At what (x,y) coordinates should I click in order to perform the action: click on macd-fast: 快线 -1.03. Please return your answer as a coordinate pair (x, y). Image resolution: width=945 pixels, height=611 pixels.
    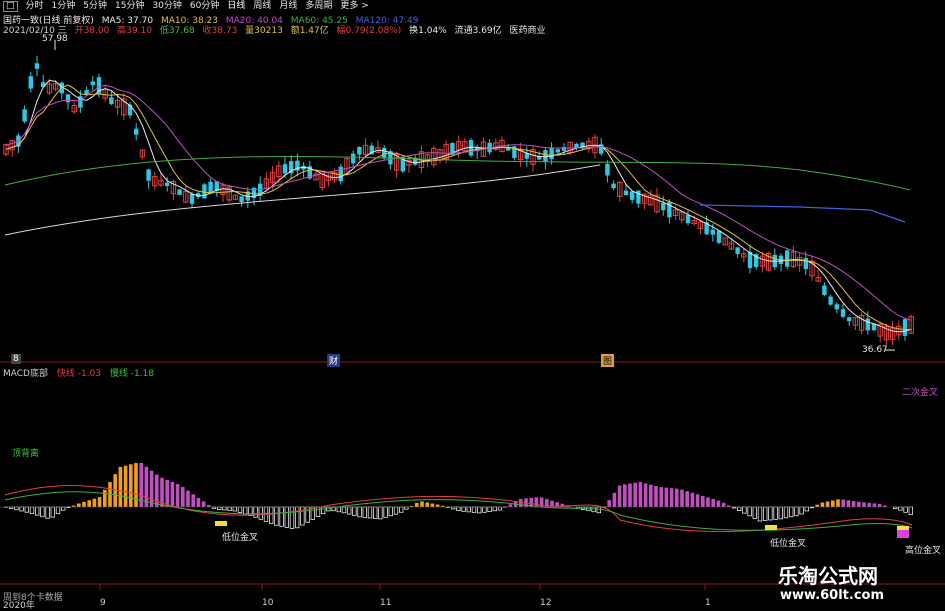
    Looking at the image, I should click on (79, 374).